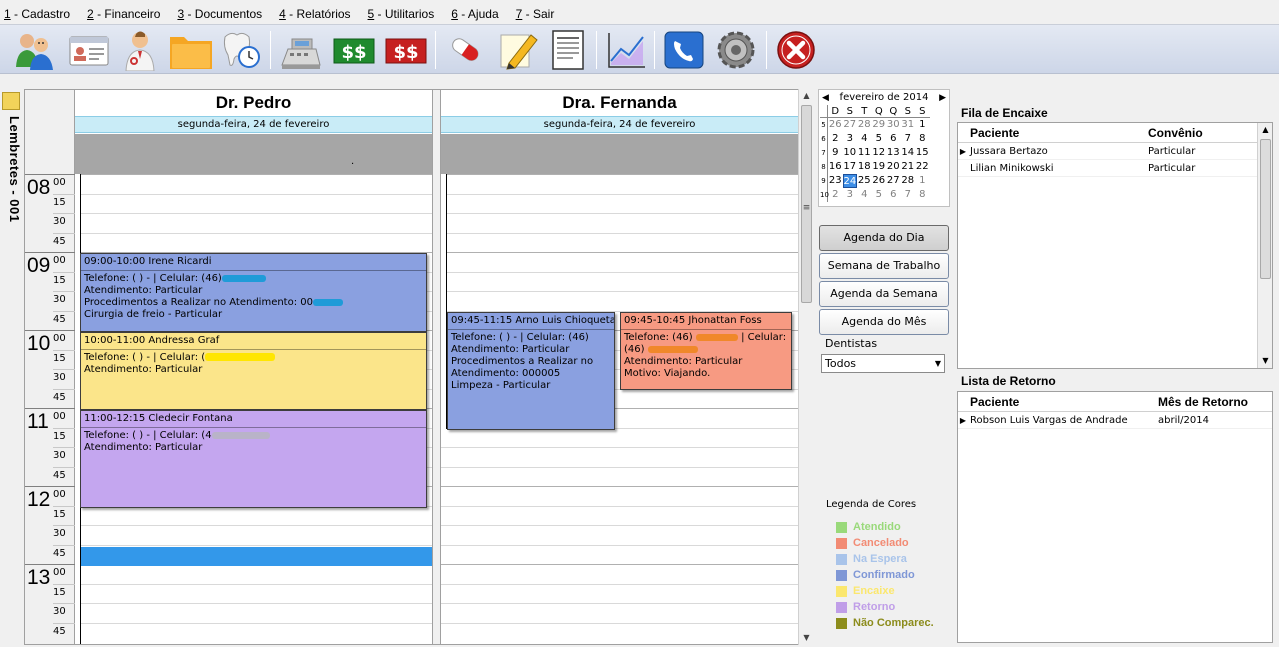  What do you see at coordinates (37, 14) in the screenshot?
I see `menu-cadastro: 1 - Cadastro` at bounding box center [37, 14].